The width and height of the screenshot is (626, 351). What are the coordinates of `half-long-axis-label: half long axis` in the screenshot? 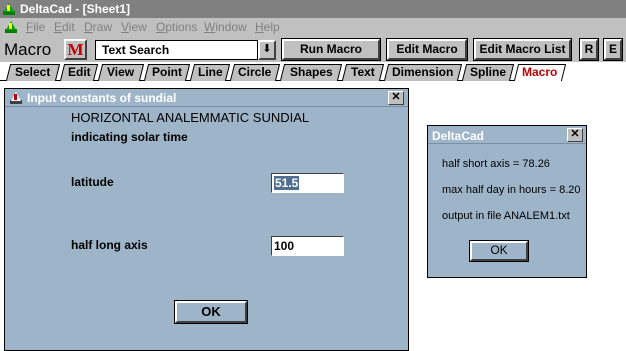 It's located at (109, 245).